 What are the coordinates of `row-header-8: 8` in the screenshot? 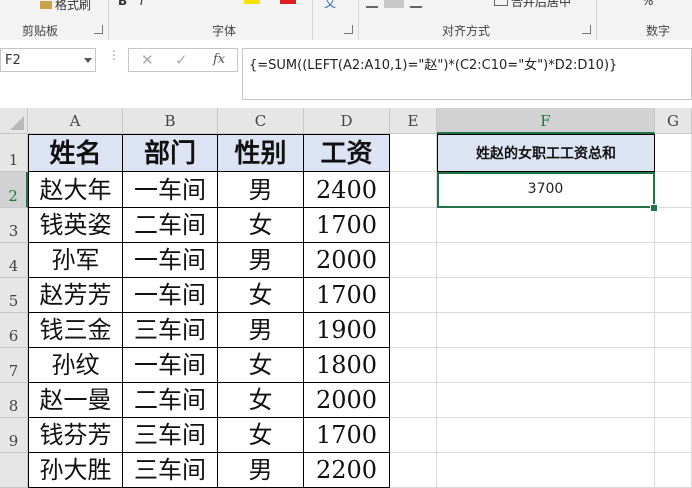 It's located at (14, 400).